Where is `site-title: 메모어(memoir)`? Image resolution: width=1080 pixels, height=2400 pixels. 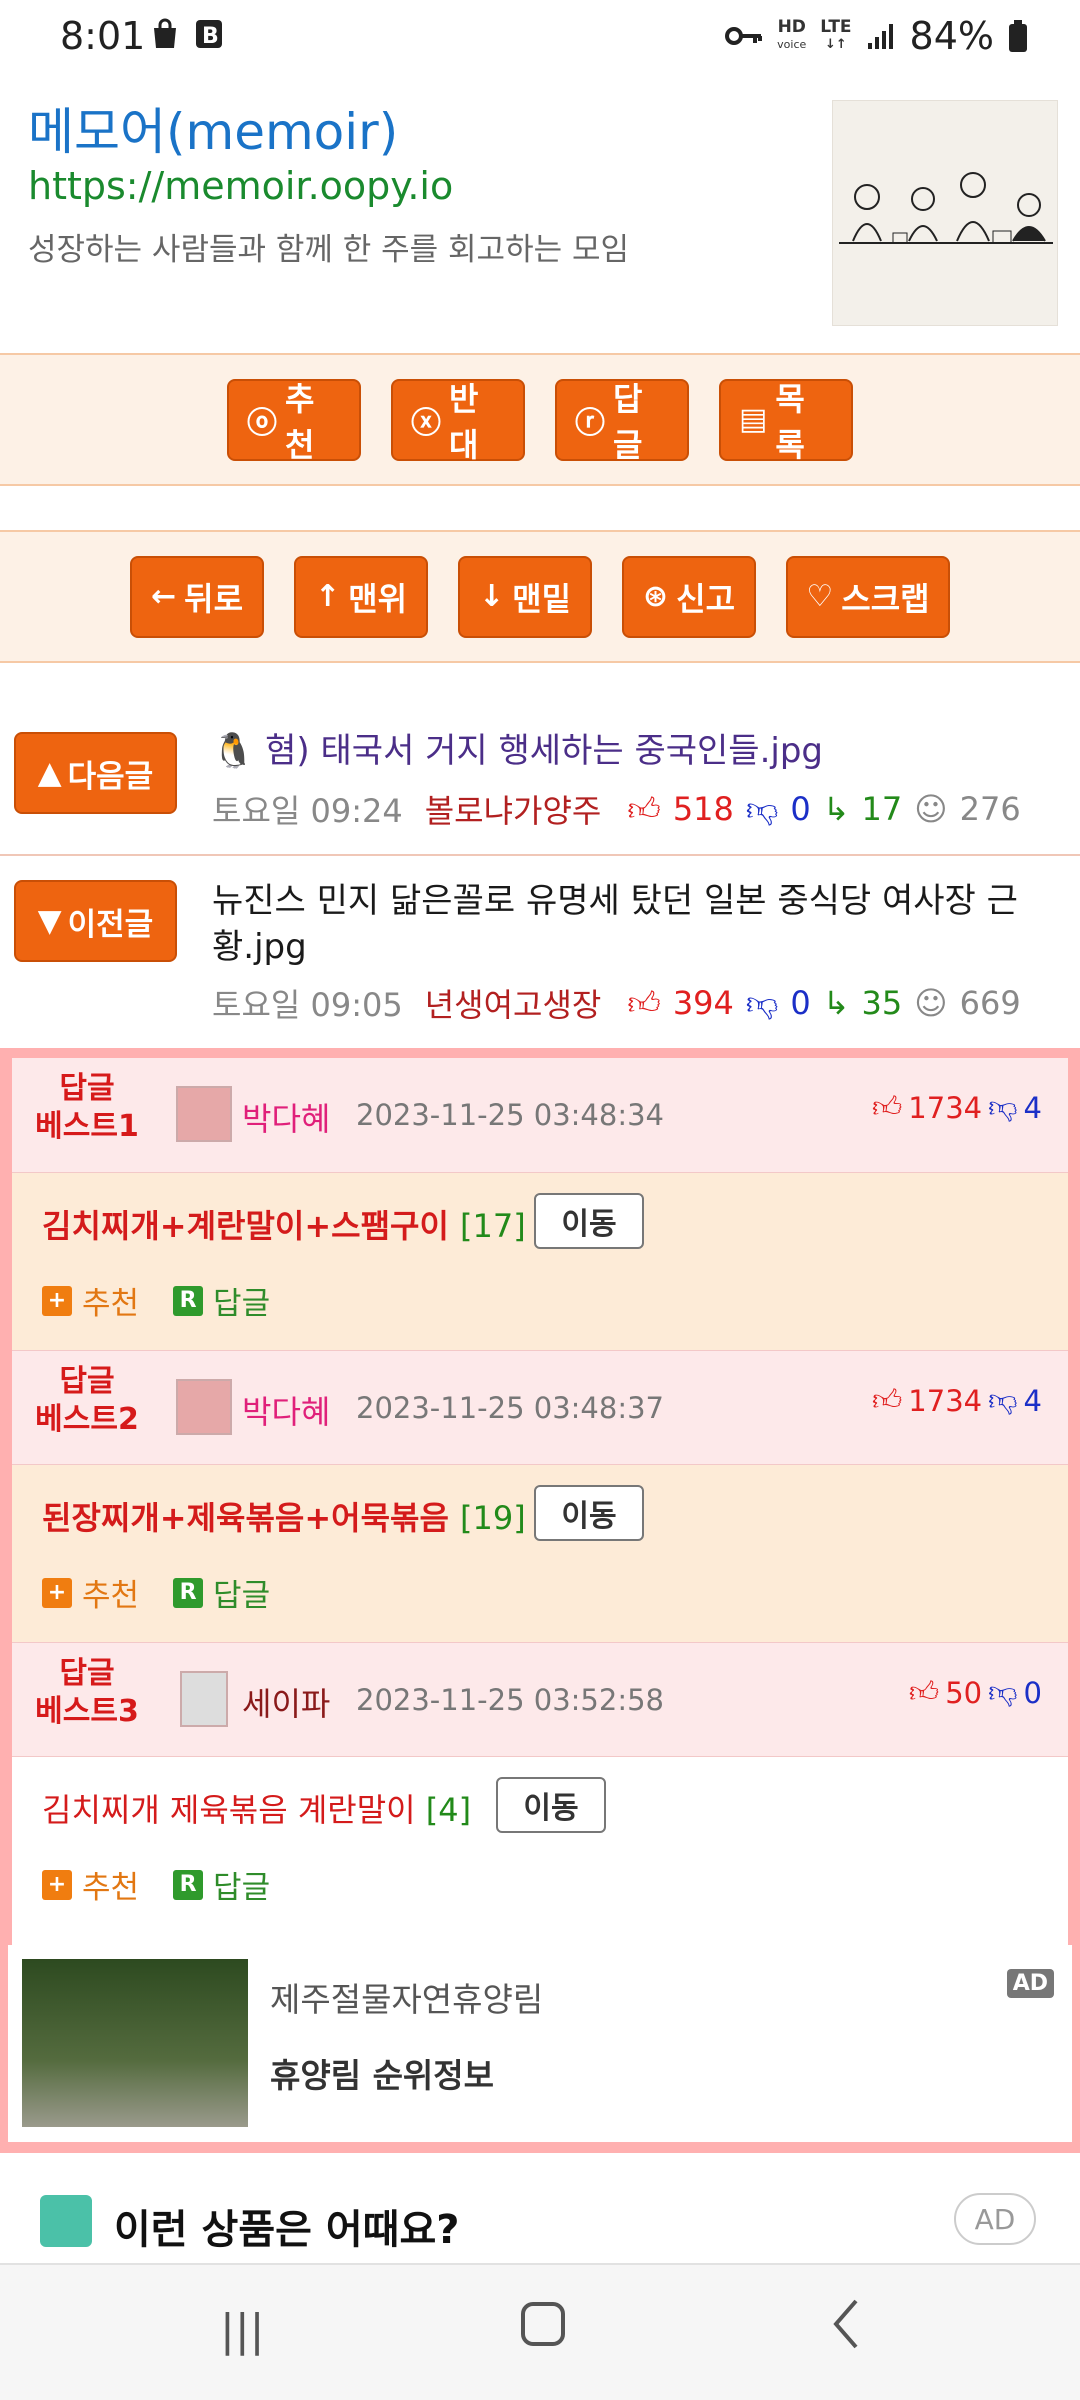 site-title: 메모어(memoir) is located at coordinates (213, 128).